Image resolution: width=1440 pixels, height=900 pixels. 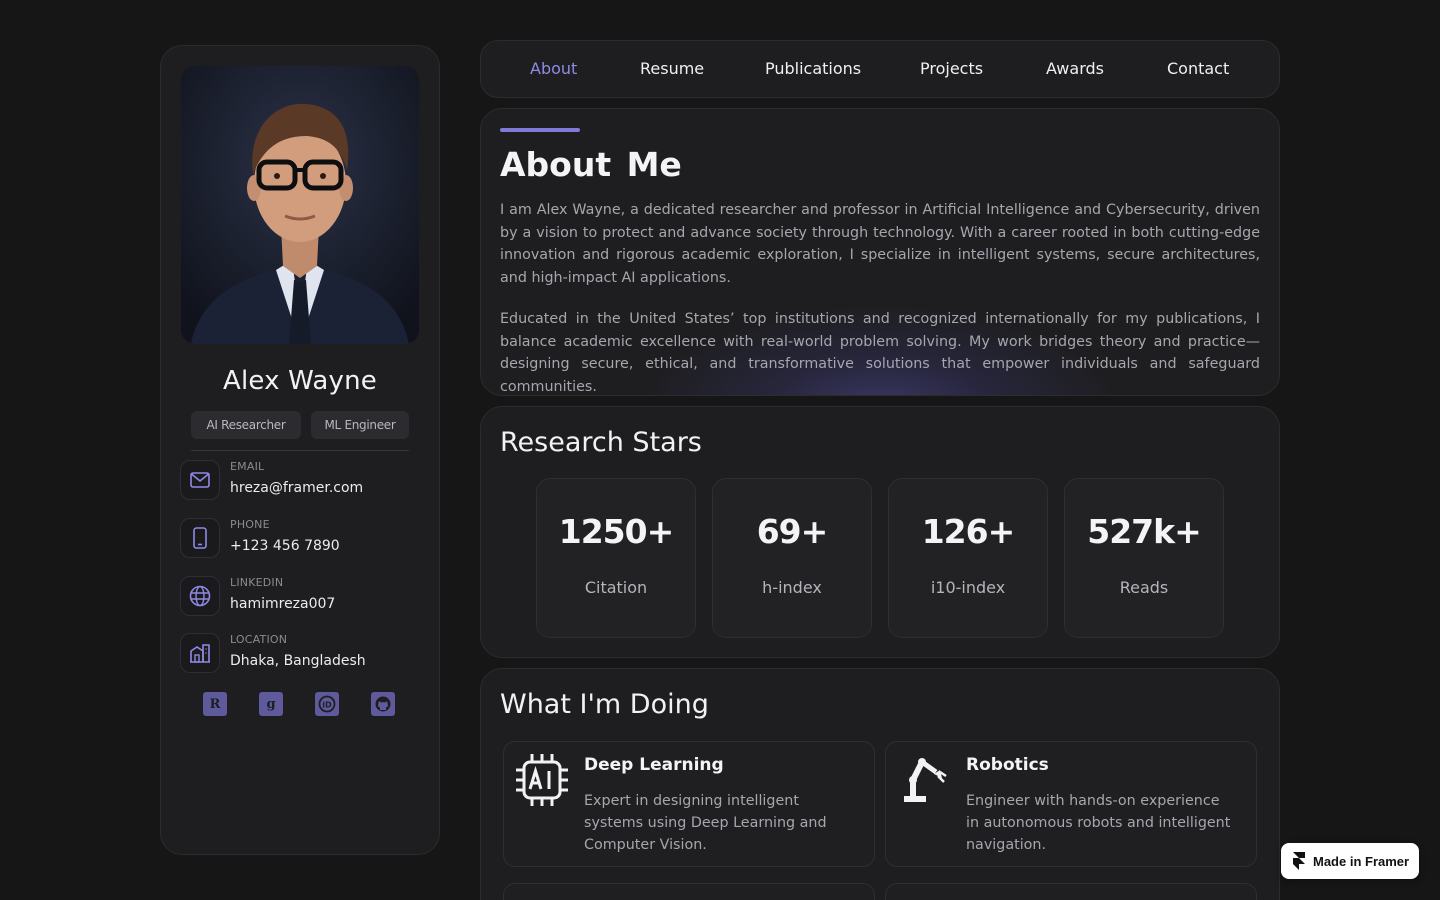 What do you see at coordinates (1299, 861) in the screenshot?
I see `framer-icon` at bounding box center [1299, 861].